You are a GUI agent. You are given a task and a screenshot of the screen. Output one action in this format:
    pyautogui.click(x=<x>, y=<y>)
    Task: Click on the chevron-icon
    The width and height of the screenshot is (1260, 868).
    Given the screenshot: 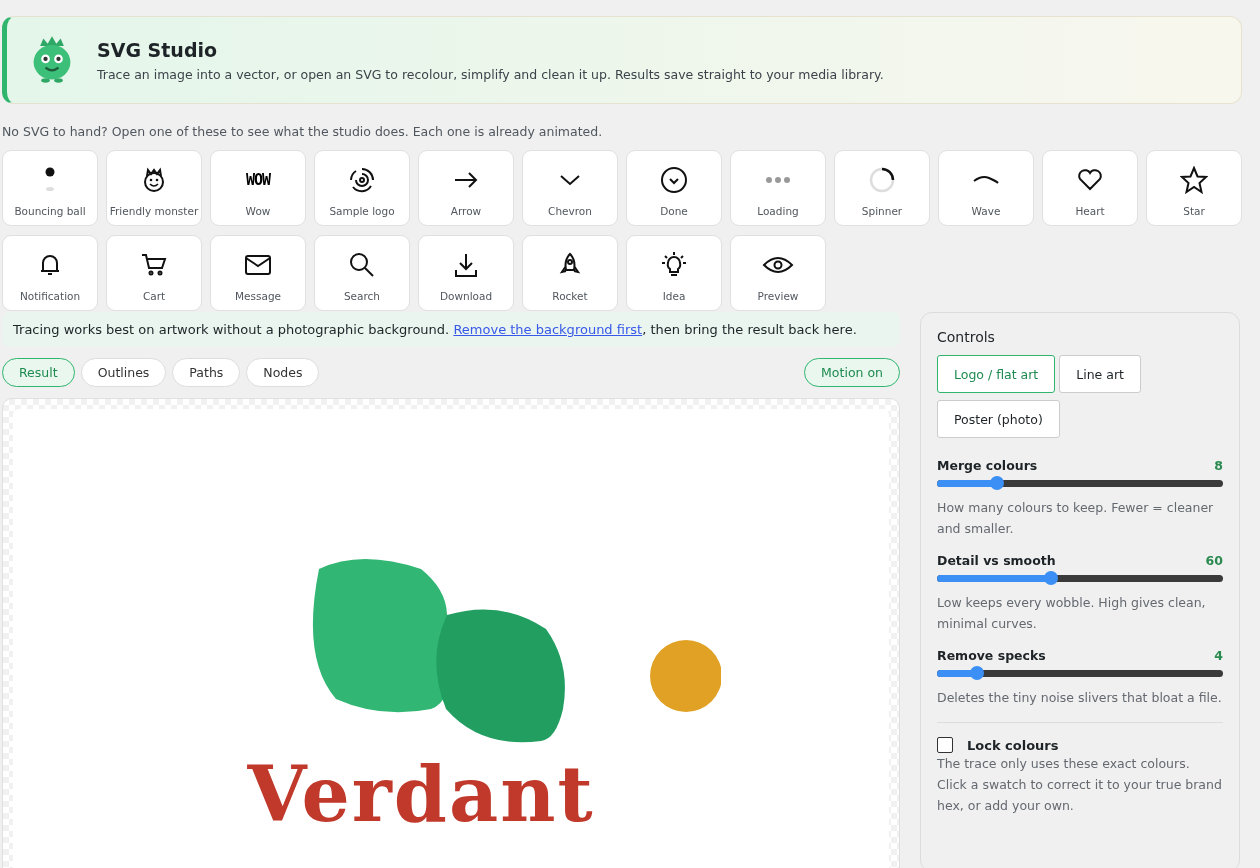 What is the action you would take?
    pyautogui.click(x=570, y=180)
    